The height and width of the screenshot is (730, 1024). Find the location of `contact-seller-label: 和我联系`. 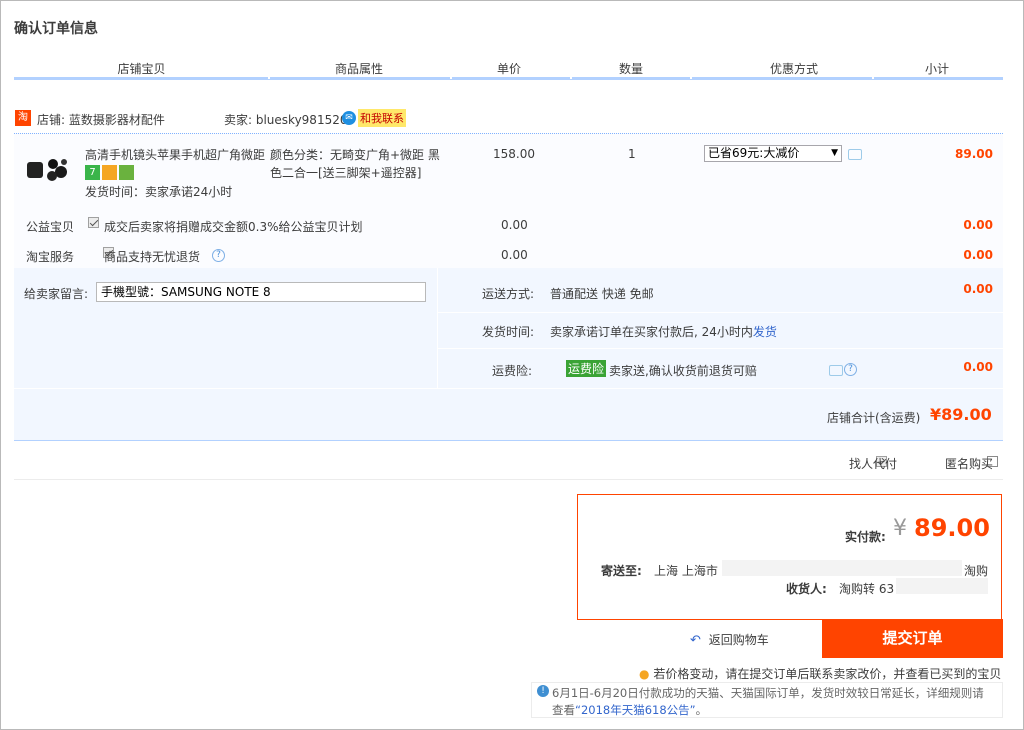

contact-seller-label: 和我联系 is located at coordinates (382, 117).